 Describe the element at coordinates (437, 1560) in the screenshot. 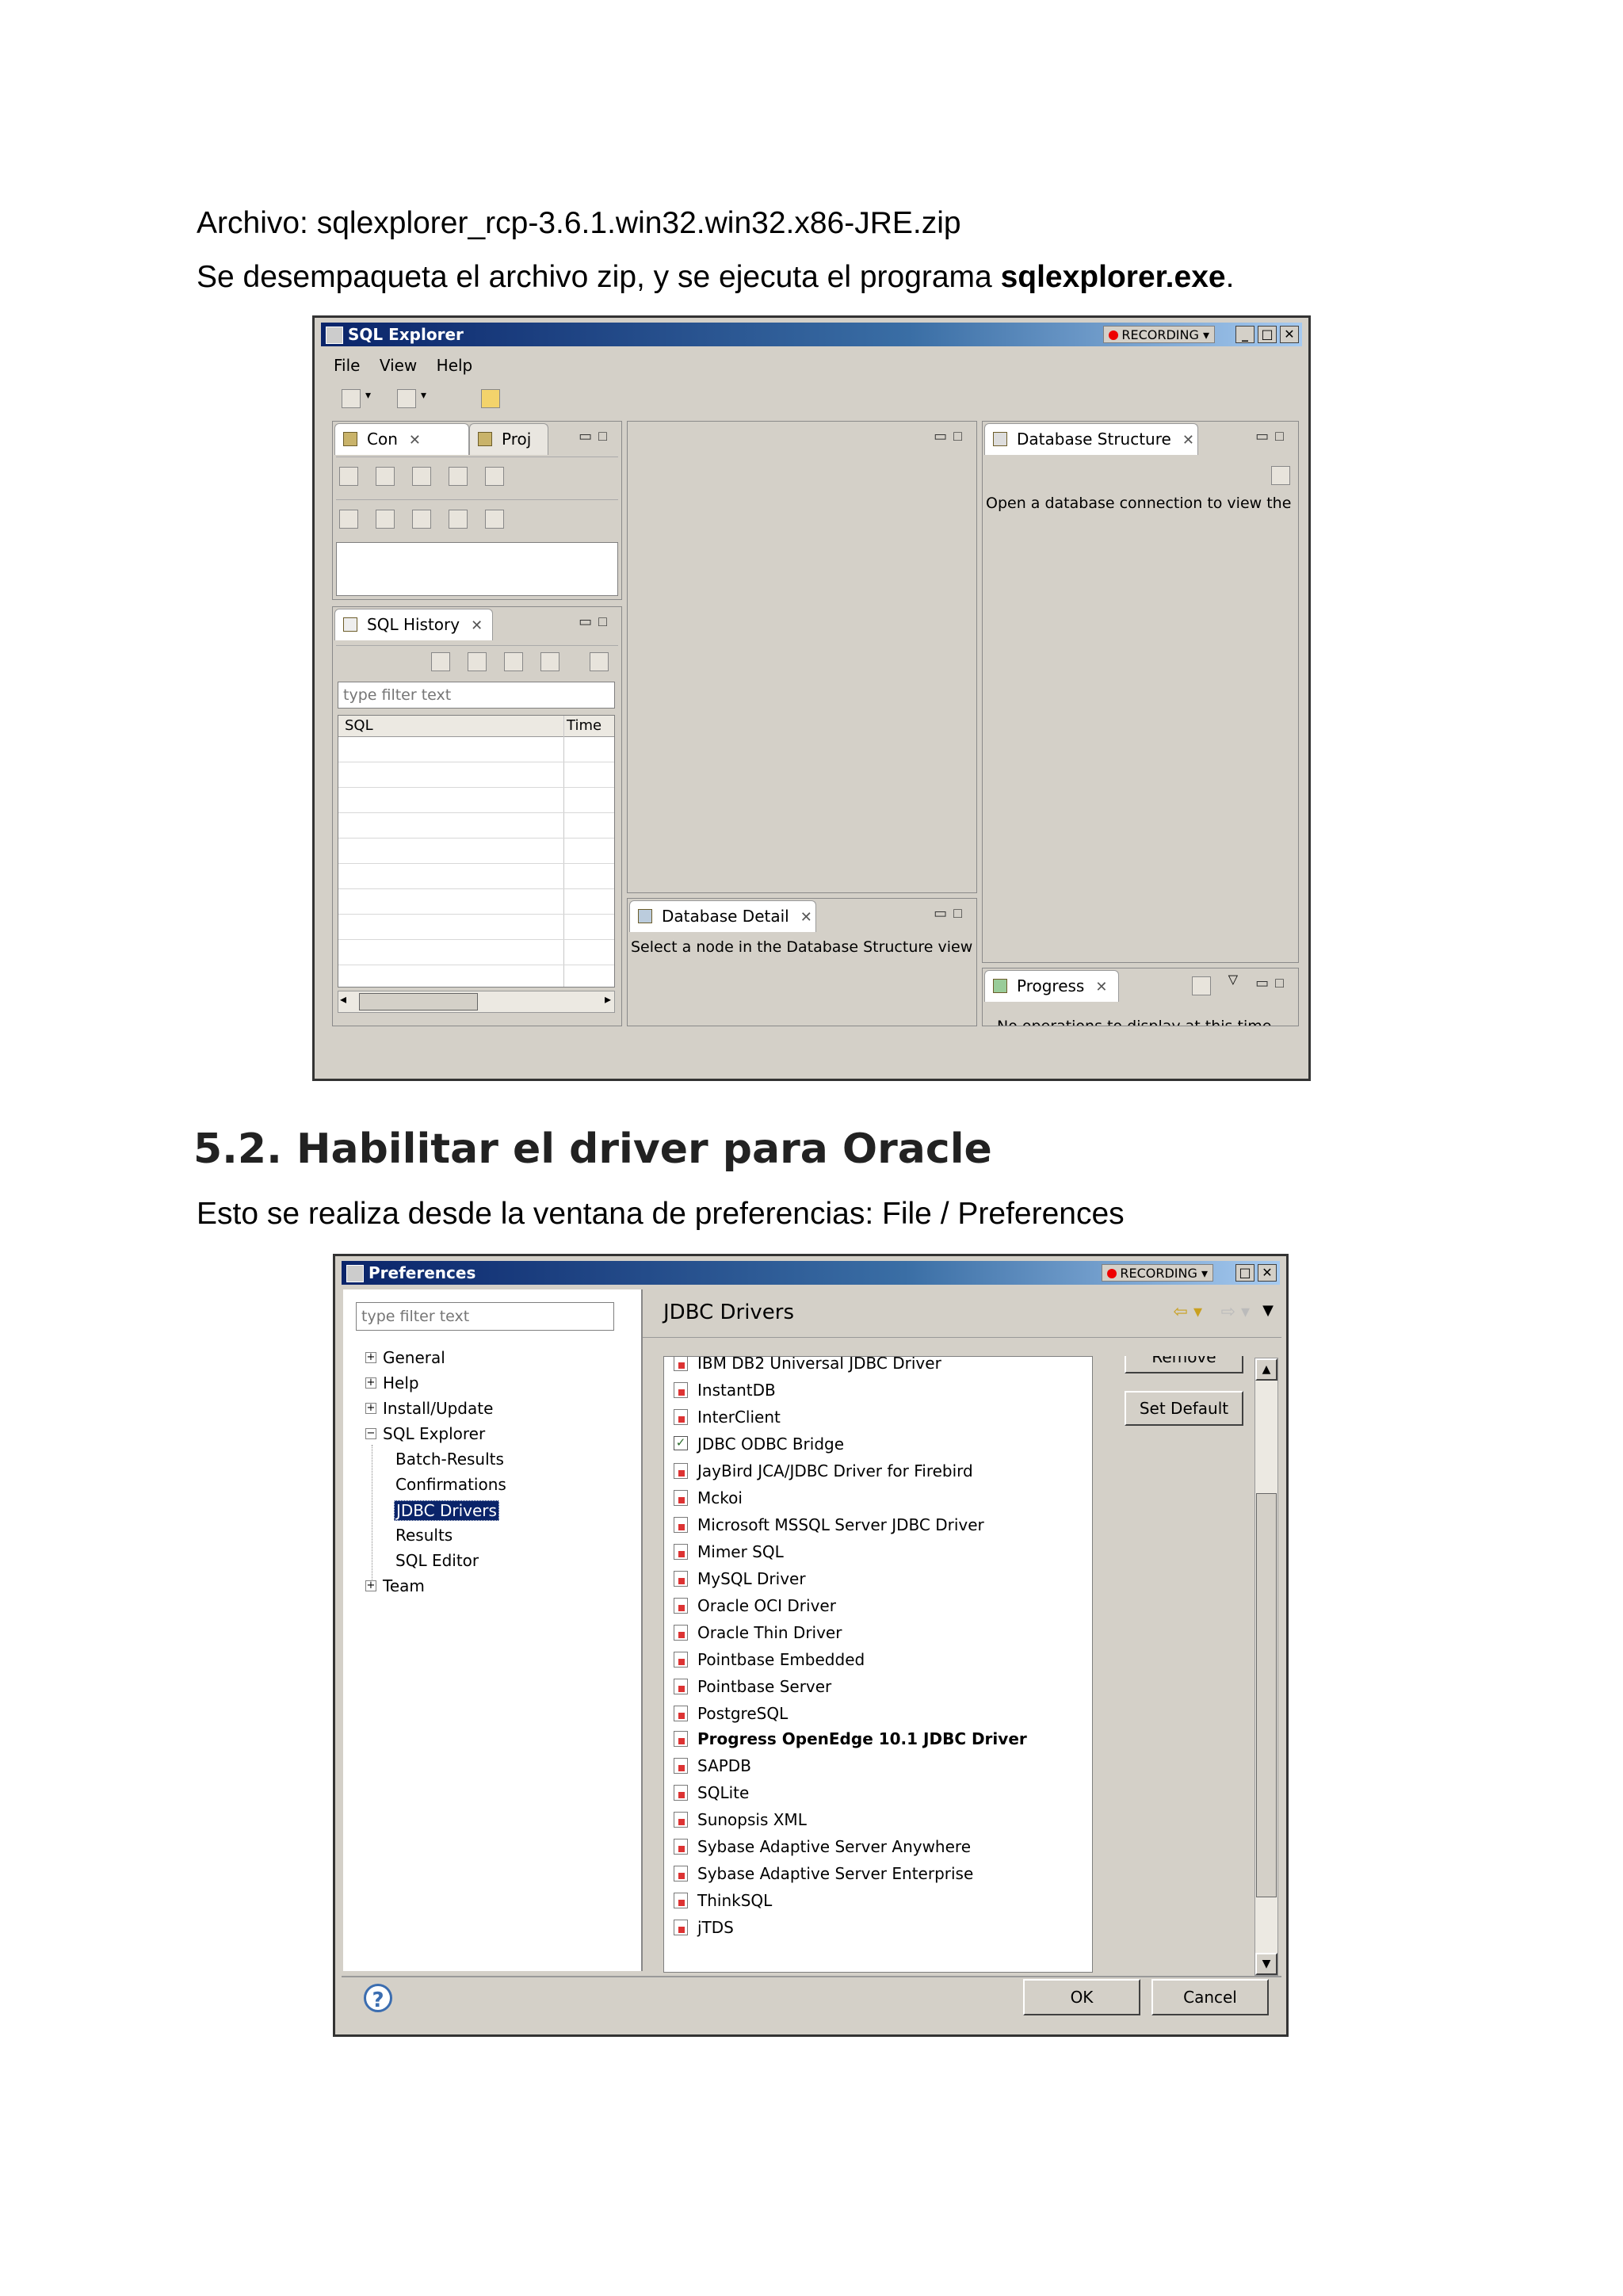

I see `tree-item-sql-editor: SQL Editor` at that location.